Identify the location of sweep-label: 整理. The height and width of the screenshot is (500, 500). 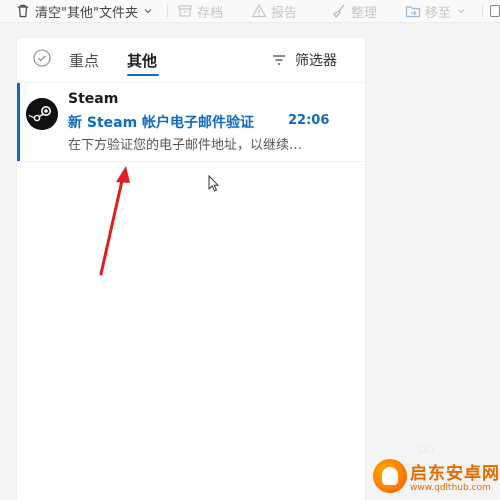
(364, 13).